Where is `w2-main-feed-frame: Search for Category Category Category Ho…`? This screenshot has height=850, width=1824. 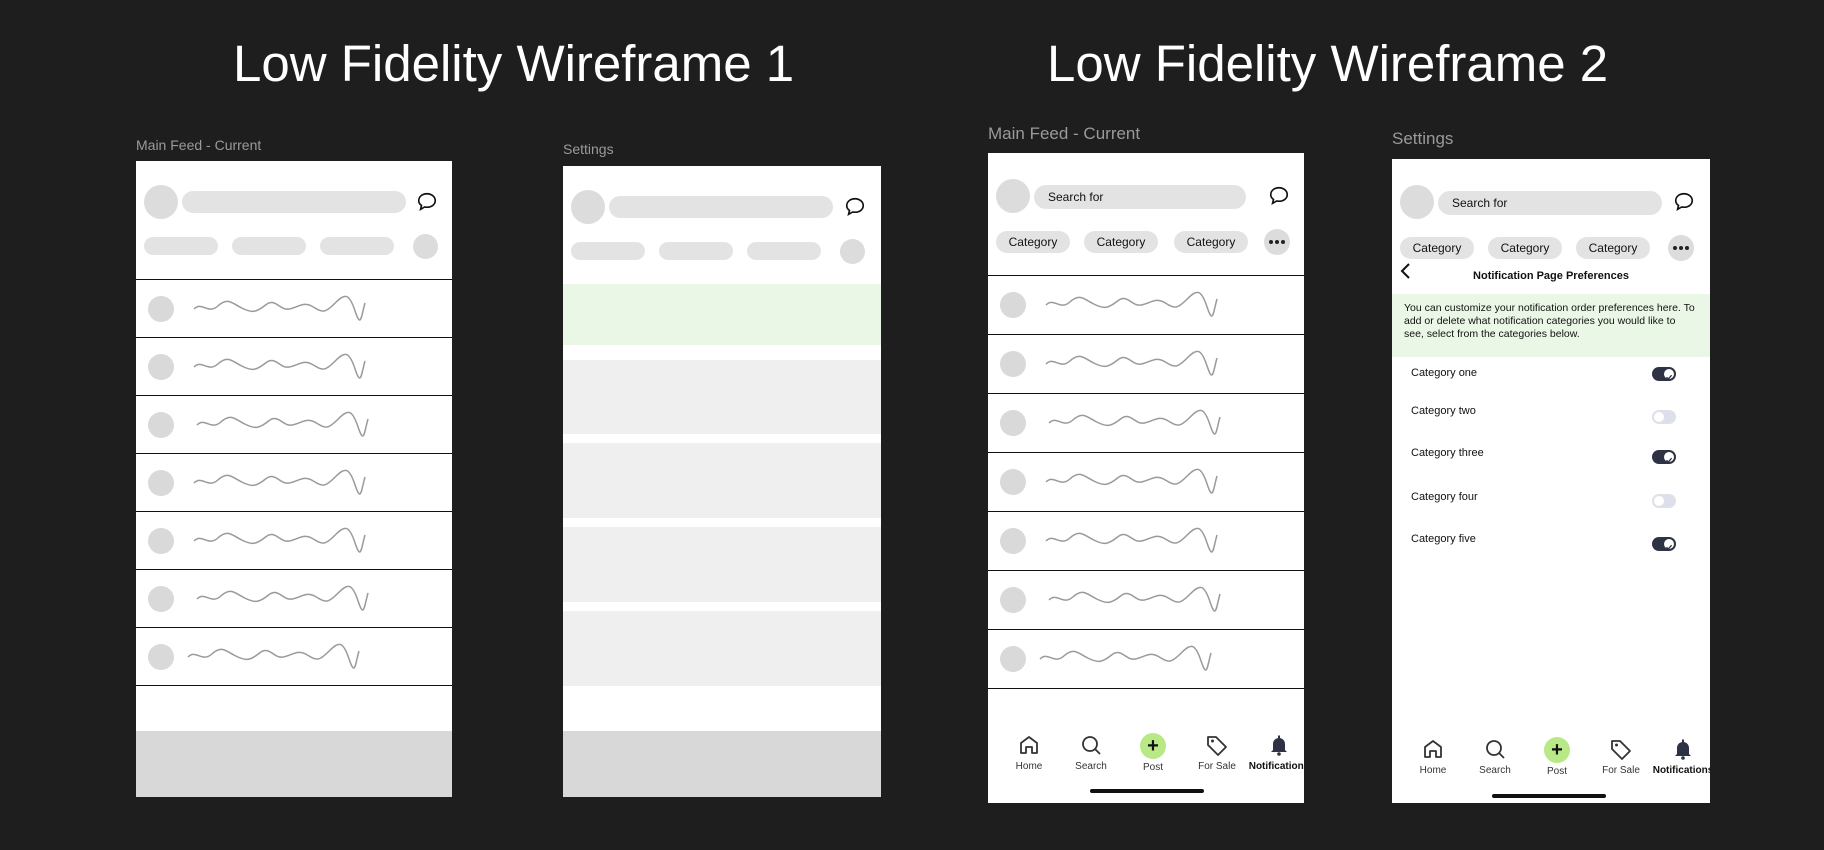
w2-main-feed-frame: Search for Category Category Category Ho… is located at coordinates (1146, 478).